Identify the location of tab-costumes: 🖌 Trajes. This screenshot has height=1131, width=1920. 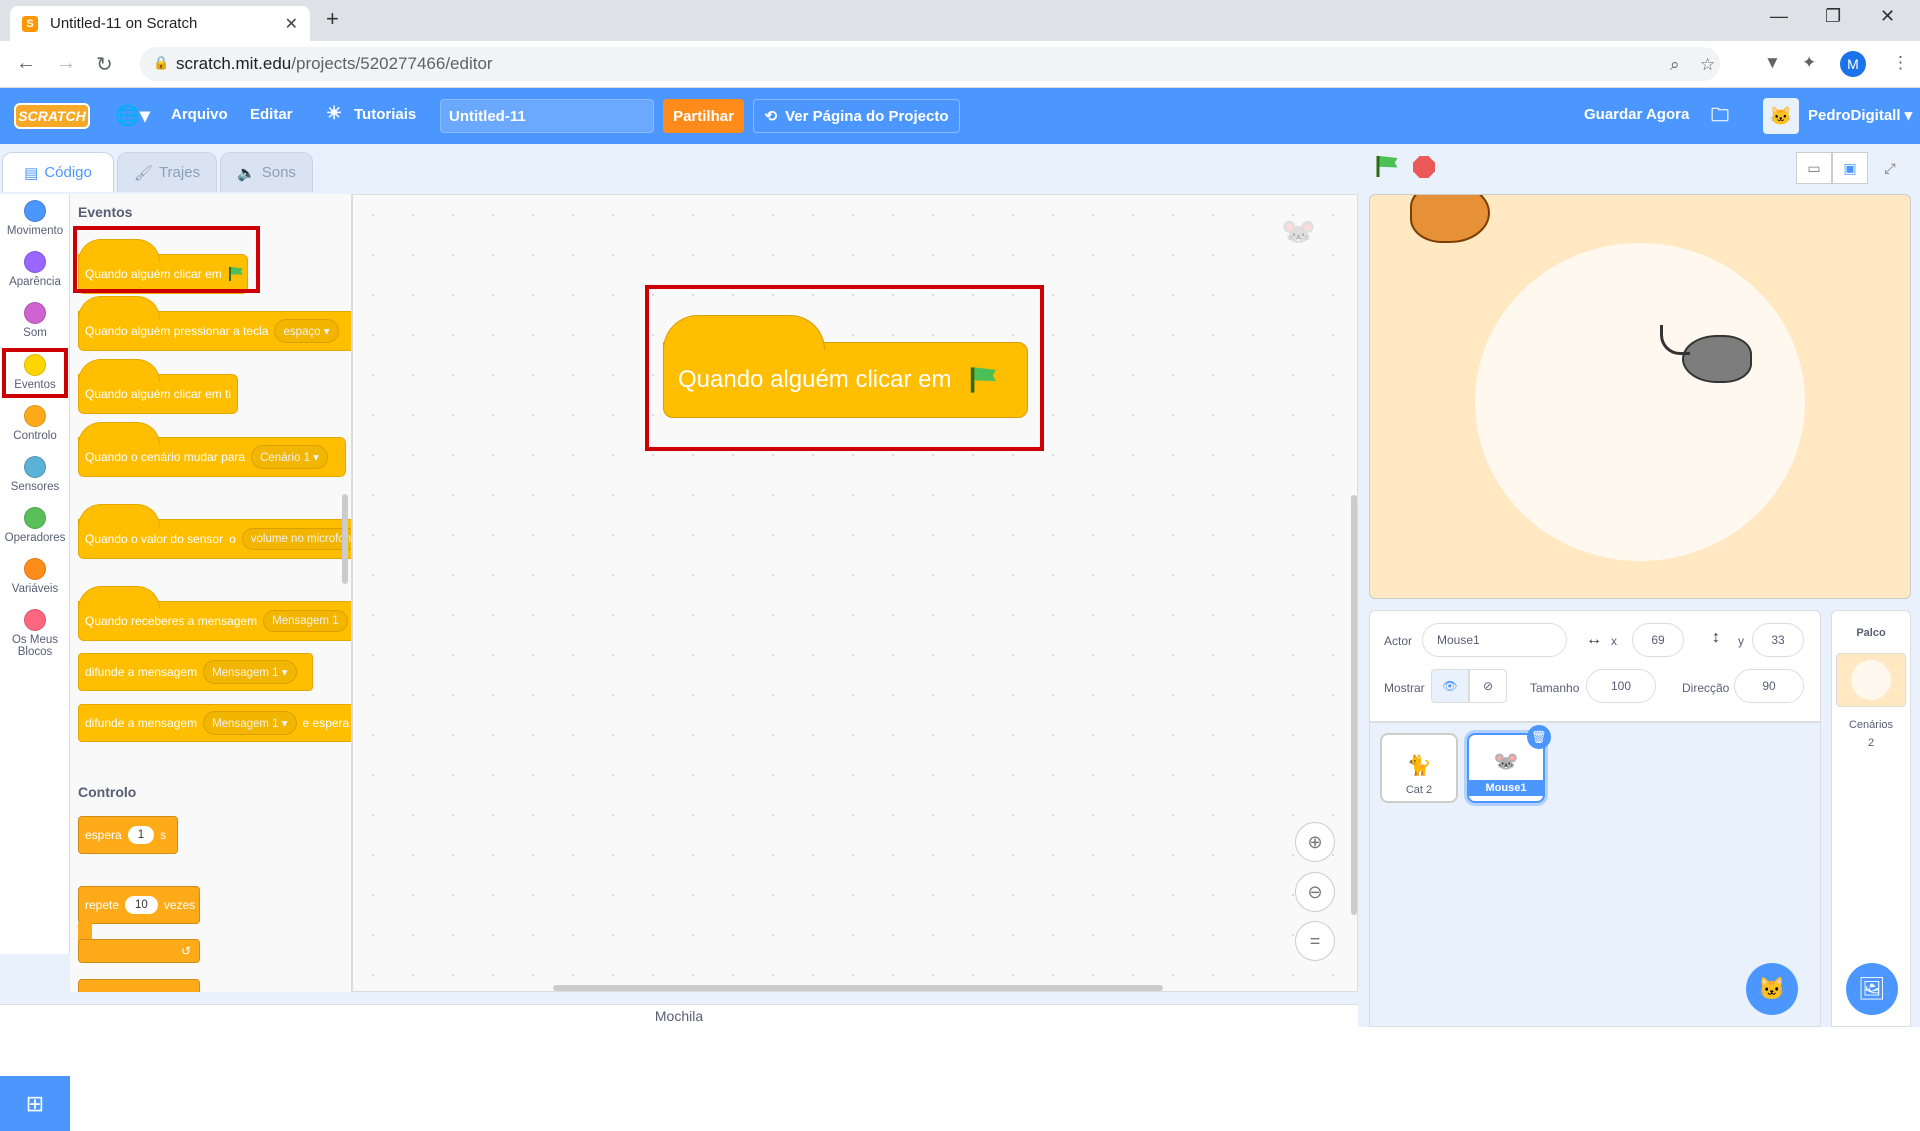
(167, 172).